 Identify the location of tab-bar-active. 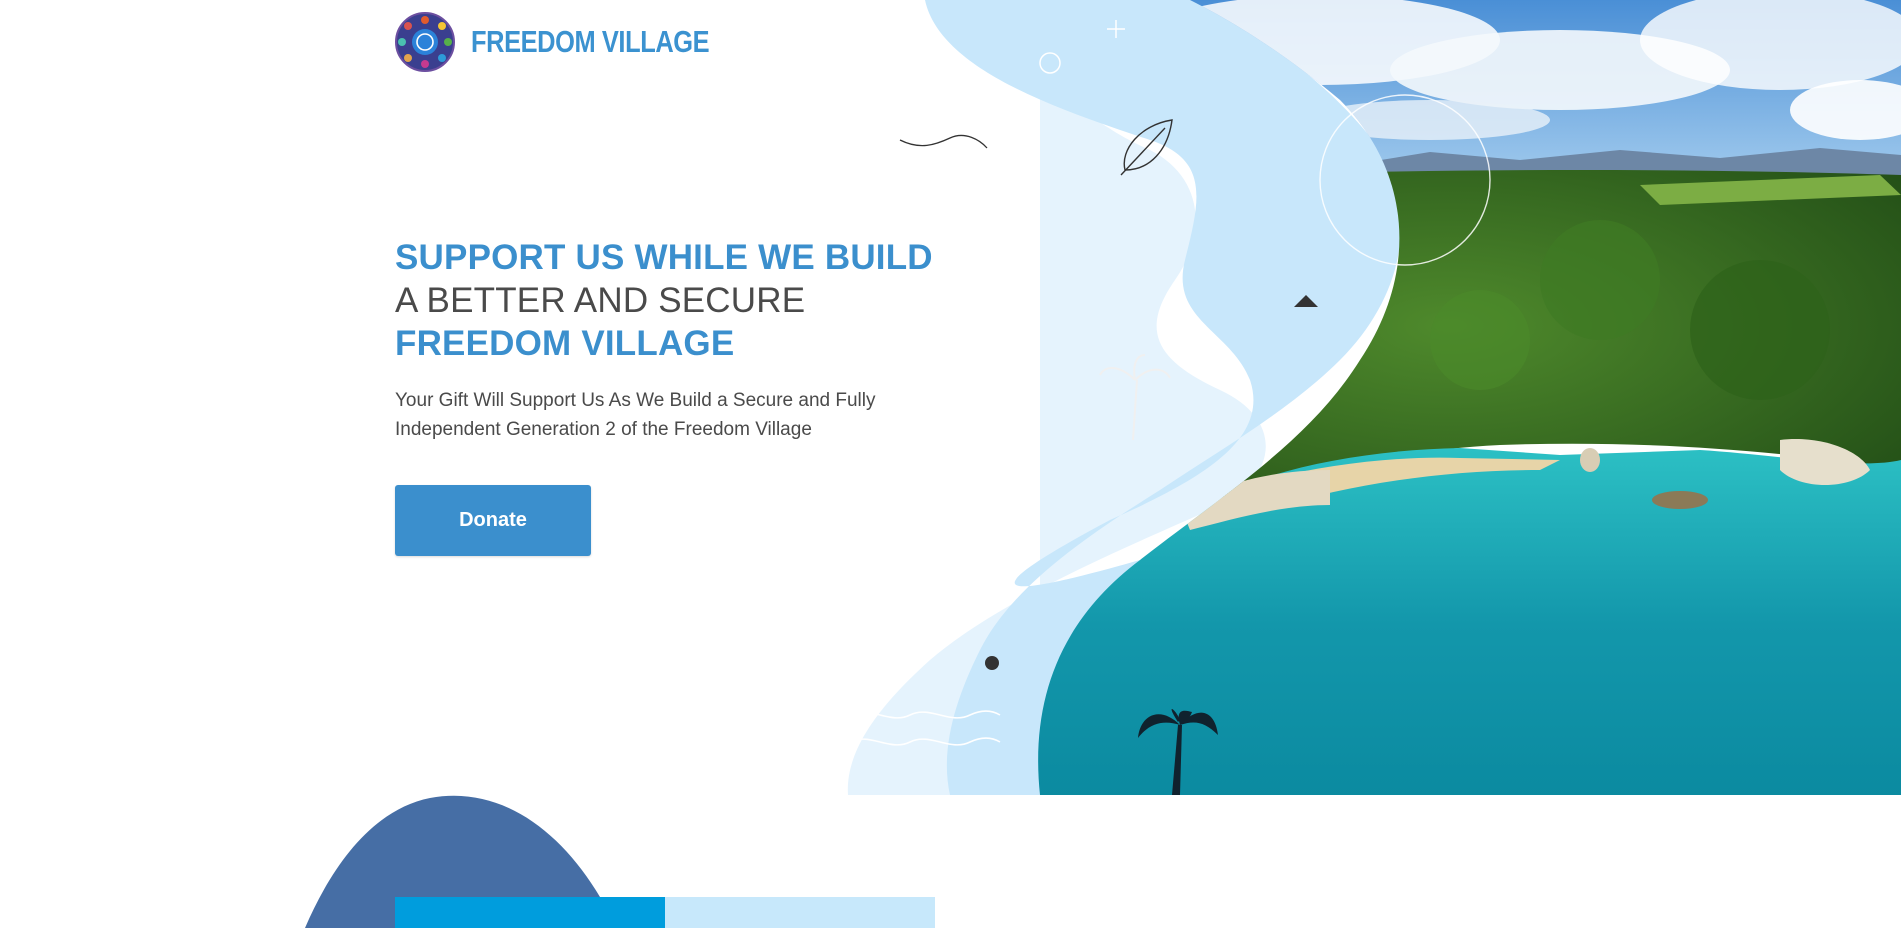
(530, 912).